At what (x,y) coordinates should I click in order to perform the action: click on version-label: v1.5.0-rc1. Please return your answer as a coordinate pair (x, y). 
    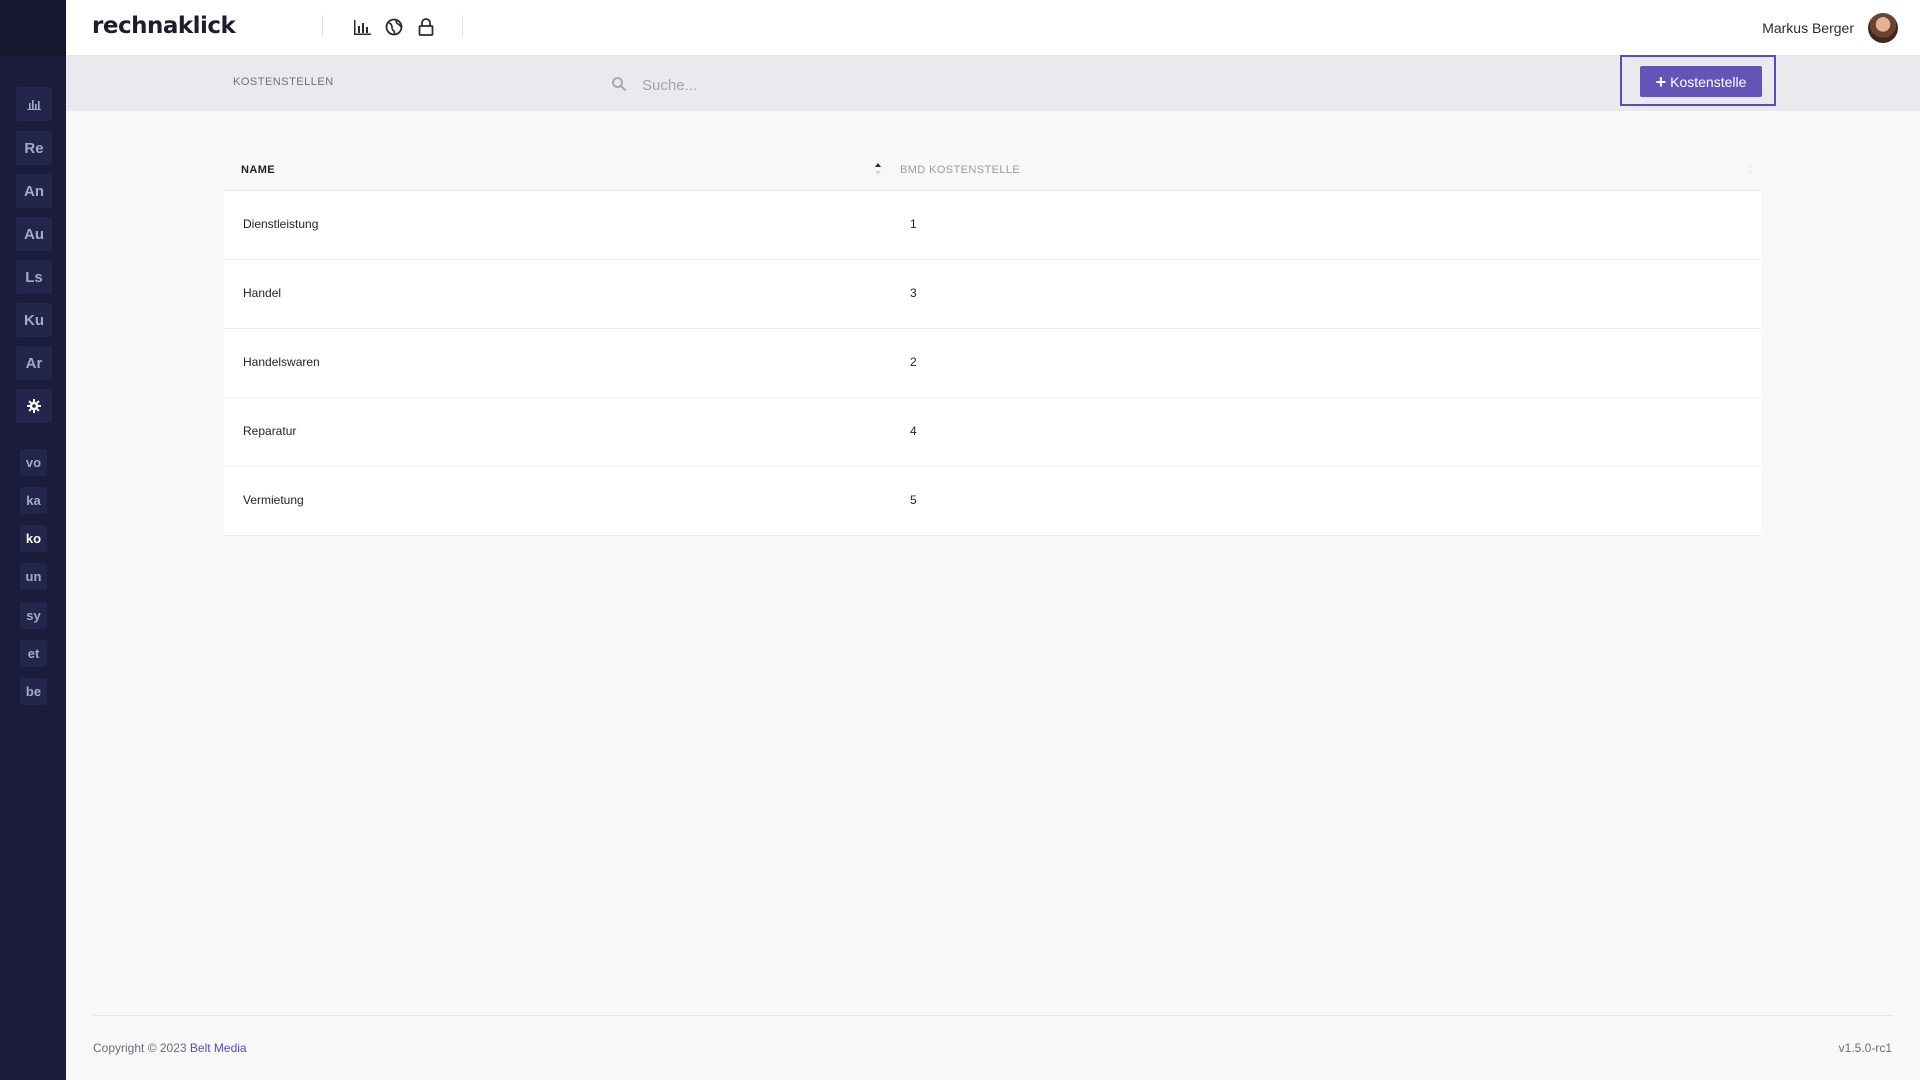
    Looking at the image, I should click on (1865, 1048).